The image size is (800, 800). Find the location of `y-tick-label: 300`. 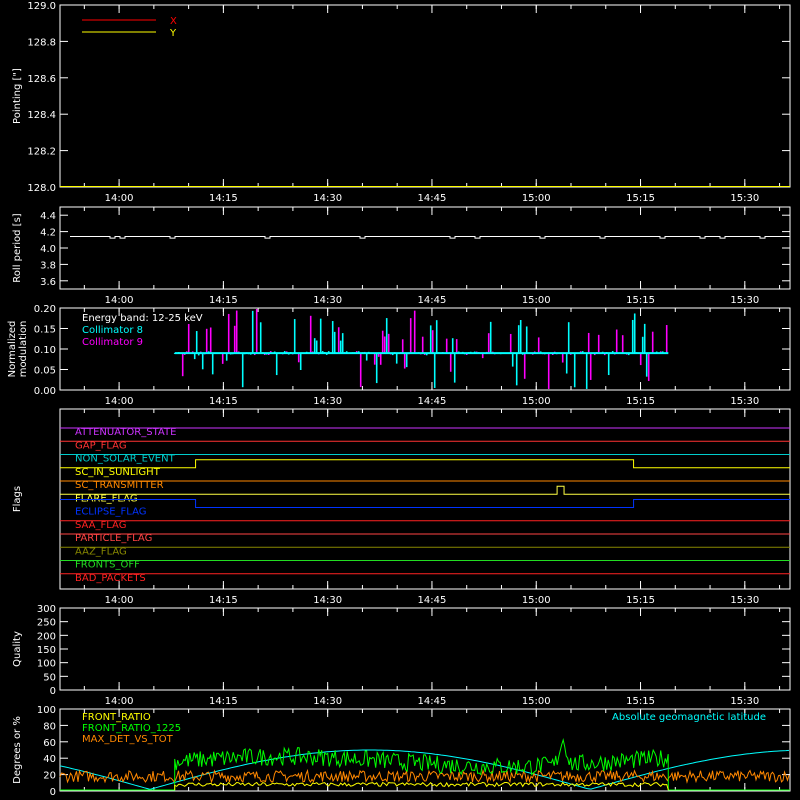

y-tick-label: 300 is located at coordinates (46, 609).